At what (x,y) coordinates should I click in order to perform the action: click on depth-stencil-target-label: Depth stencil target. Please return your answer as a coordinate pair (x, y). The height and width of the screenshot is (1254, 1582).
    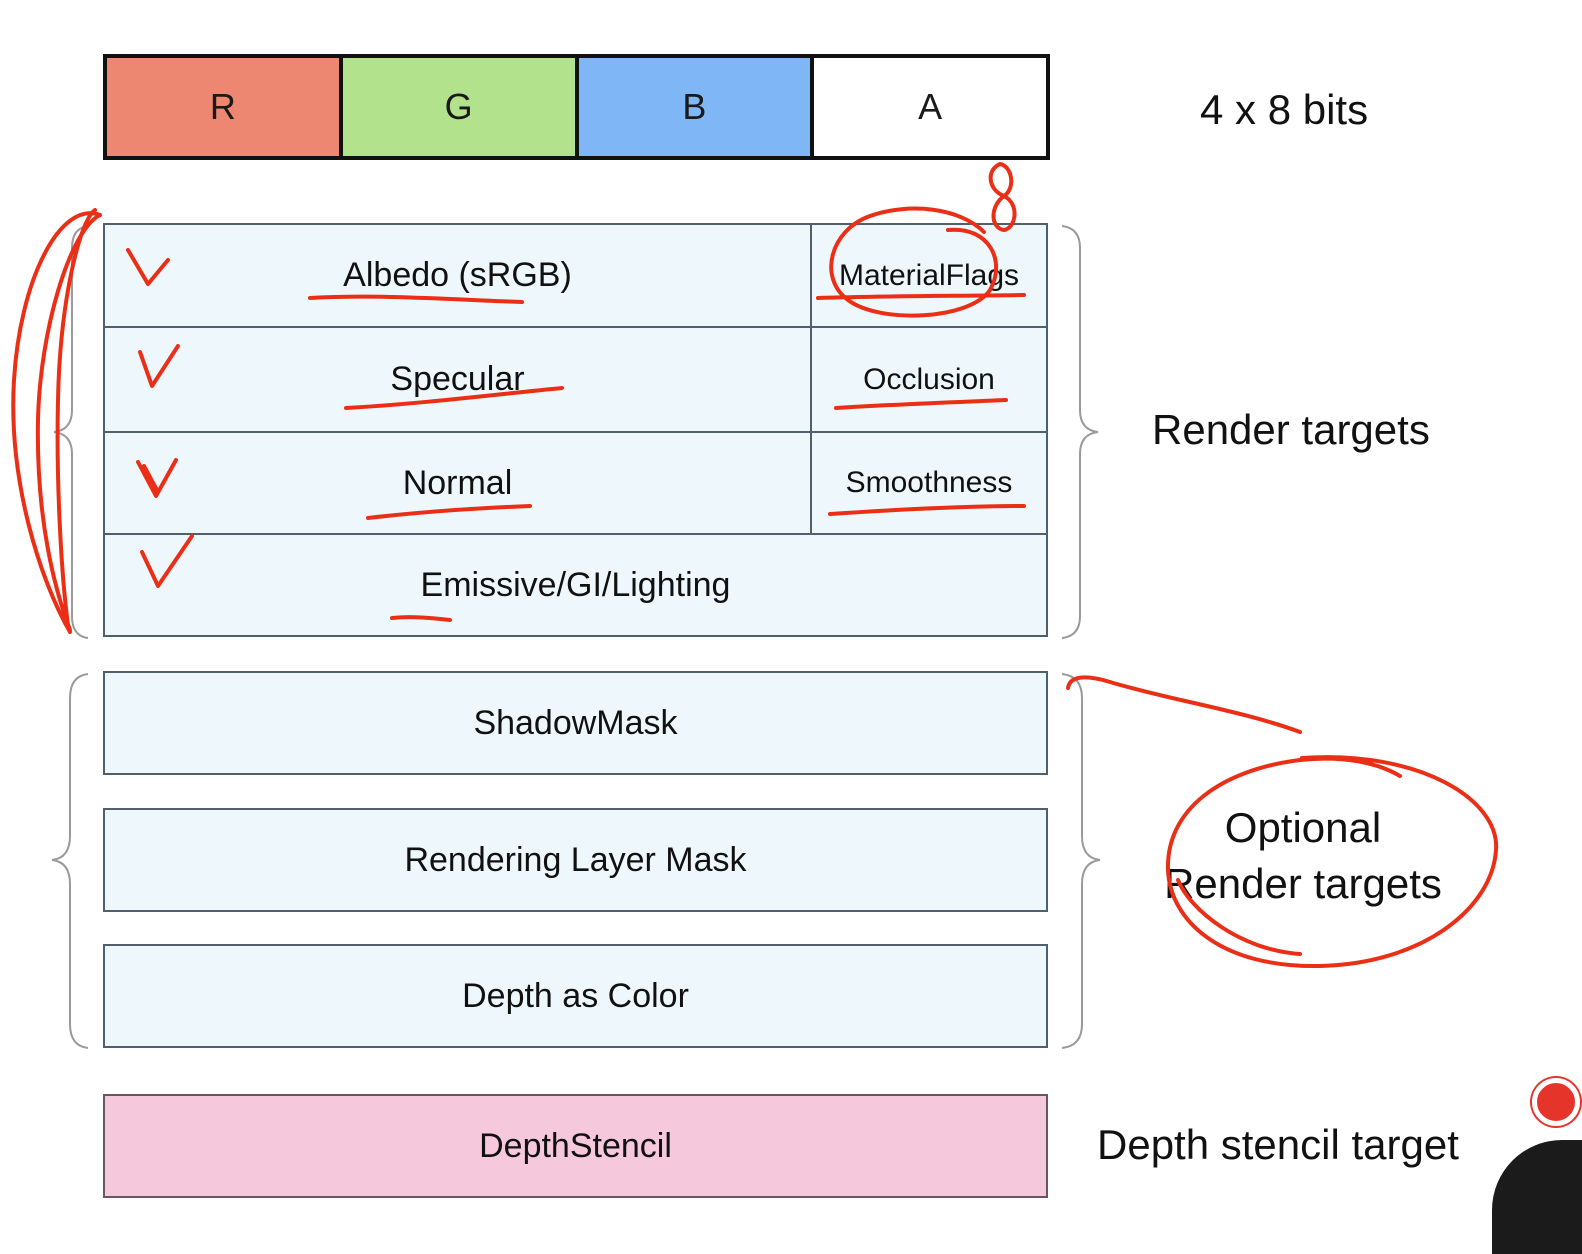
    Looking at the image, I should click on (1278, 1144).